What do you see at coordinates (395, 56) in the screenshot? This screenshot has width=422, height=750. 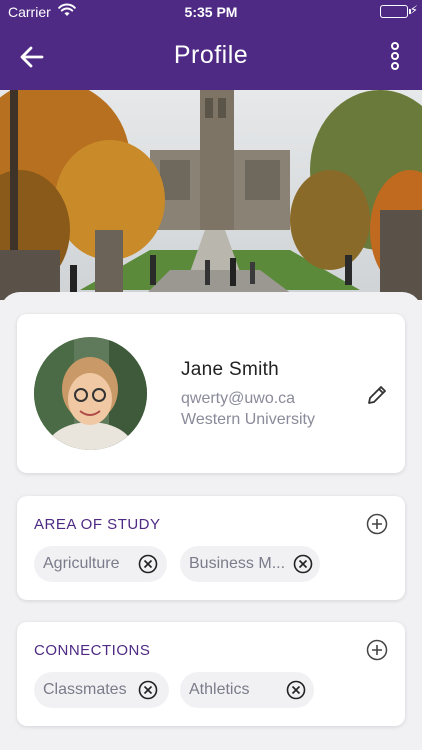 I see `more-vertical-icon` at bounding box center [395, 56].